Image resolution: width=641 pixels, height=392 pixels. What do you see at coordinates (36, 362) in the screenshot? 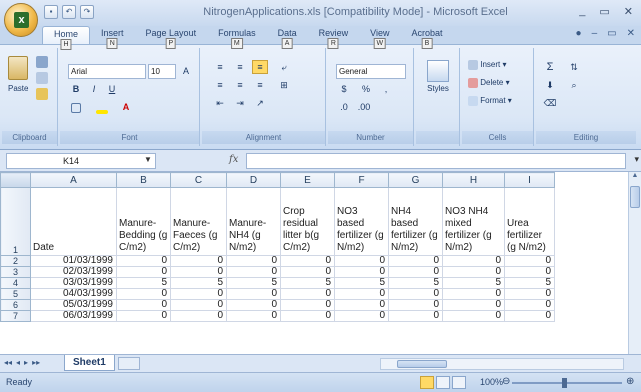
I see `last-sheet-icon: ▸▸` at bounding box center [36, 362].